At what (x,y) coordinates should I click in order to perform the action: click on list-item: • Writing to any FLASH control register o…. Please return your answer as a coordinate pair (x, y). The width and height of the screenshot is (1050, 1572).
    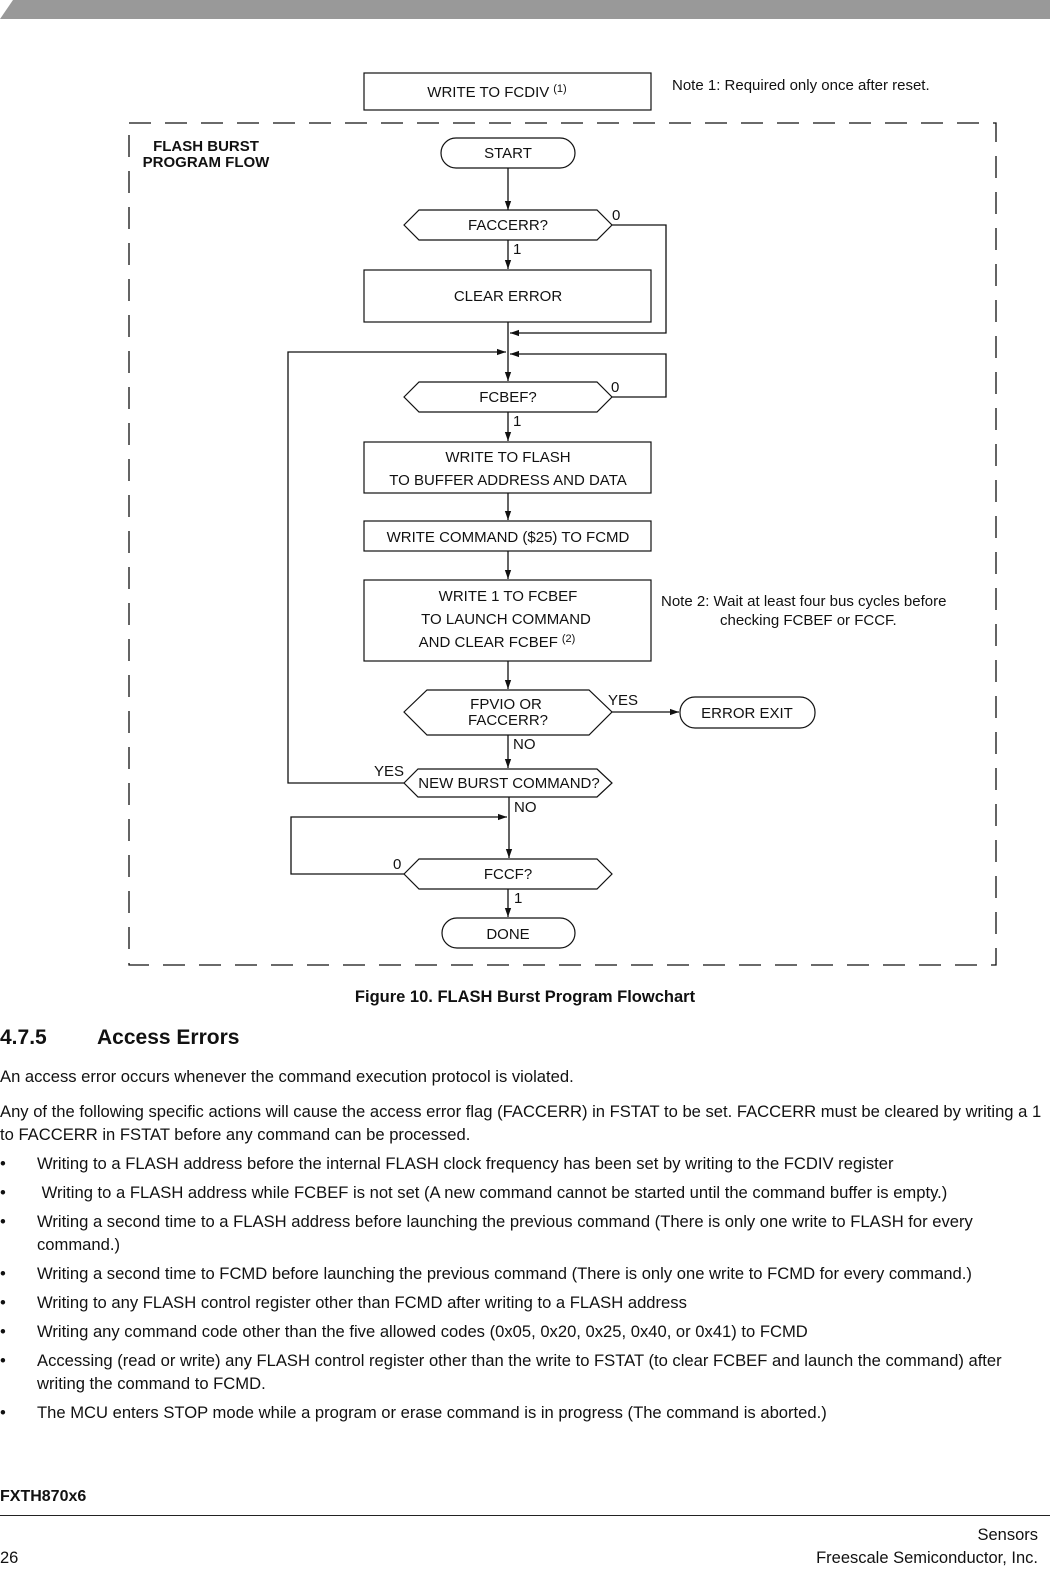
    Looking at the image, I should click on (524, 1302).